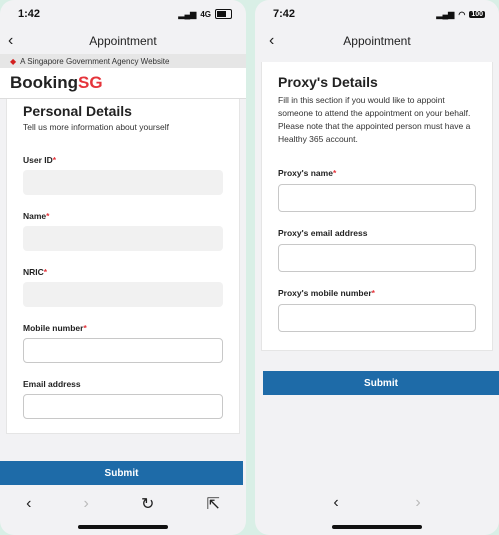 The image size is (499, 535). What do you see at coordinates (55, 328) in the screenshot?
I see `field-label-mobile: Mobile number*` at bounding box center [55, 328].